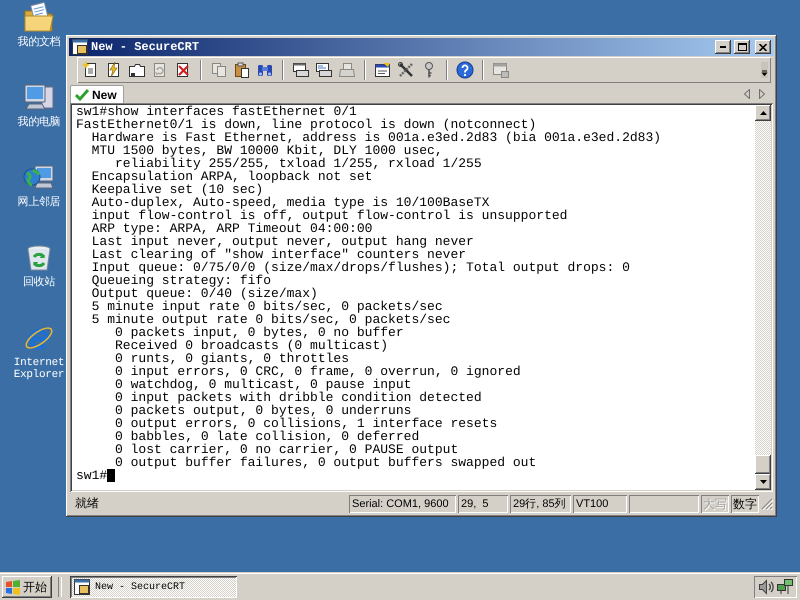 The image size is (800, 600). What do you see at coordinates (306, 124) in the screenshot?
I see `terminal-line: FastEthernet0/1 is down, line protocol is down (notconnect)` at bounding box center [306, 124].